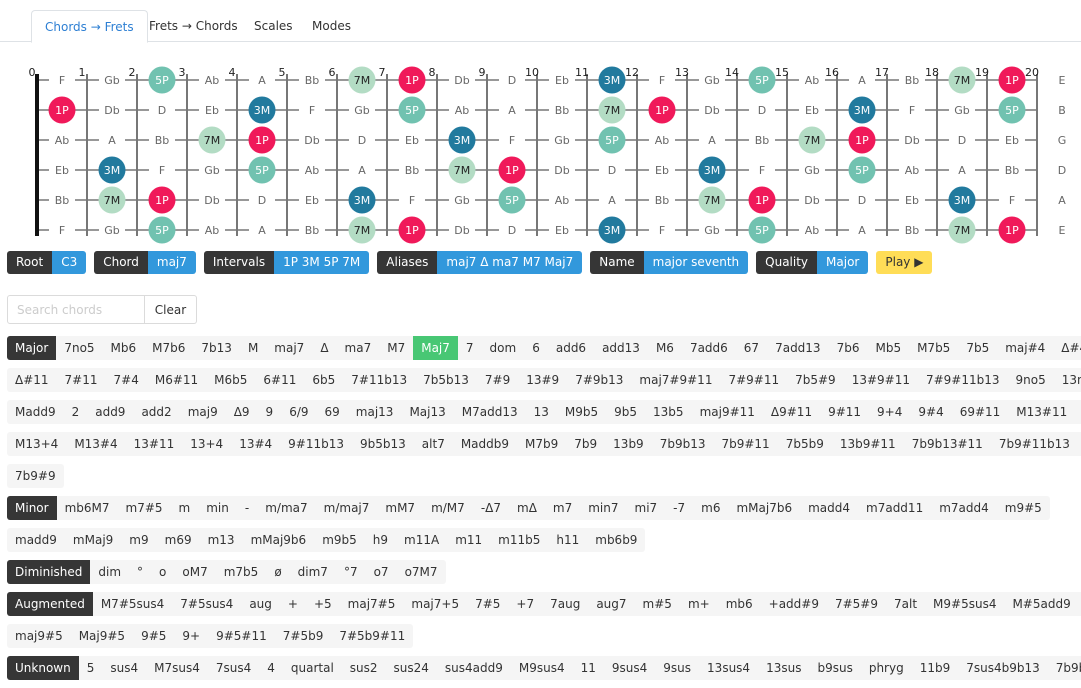 The height and width of the screenshot is (688, 1081). What do you see at coordinates (977, 348) in the screenshot?
I see `chord-tag: 7b5` at bounding box center [977, 348].